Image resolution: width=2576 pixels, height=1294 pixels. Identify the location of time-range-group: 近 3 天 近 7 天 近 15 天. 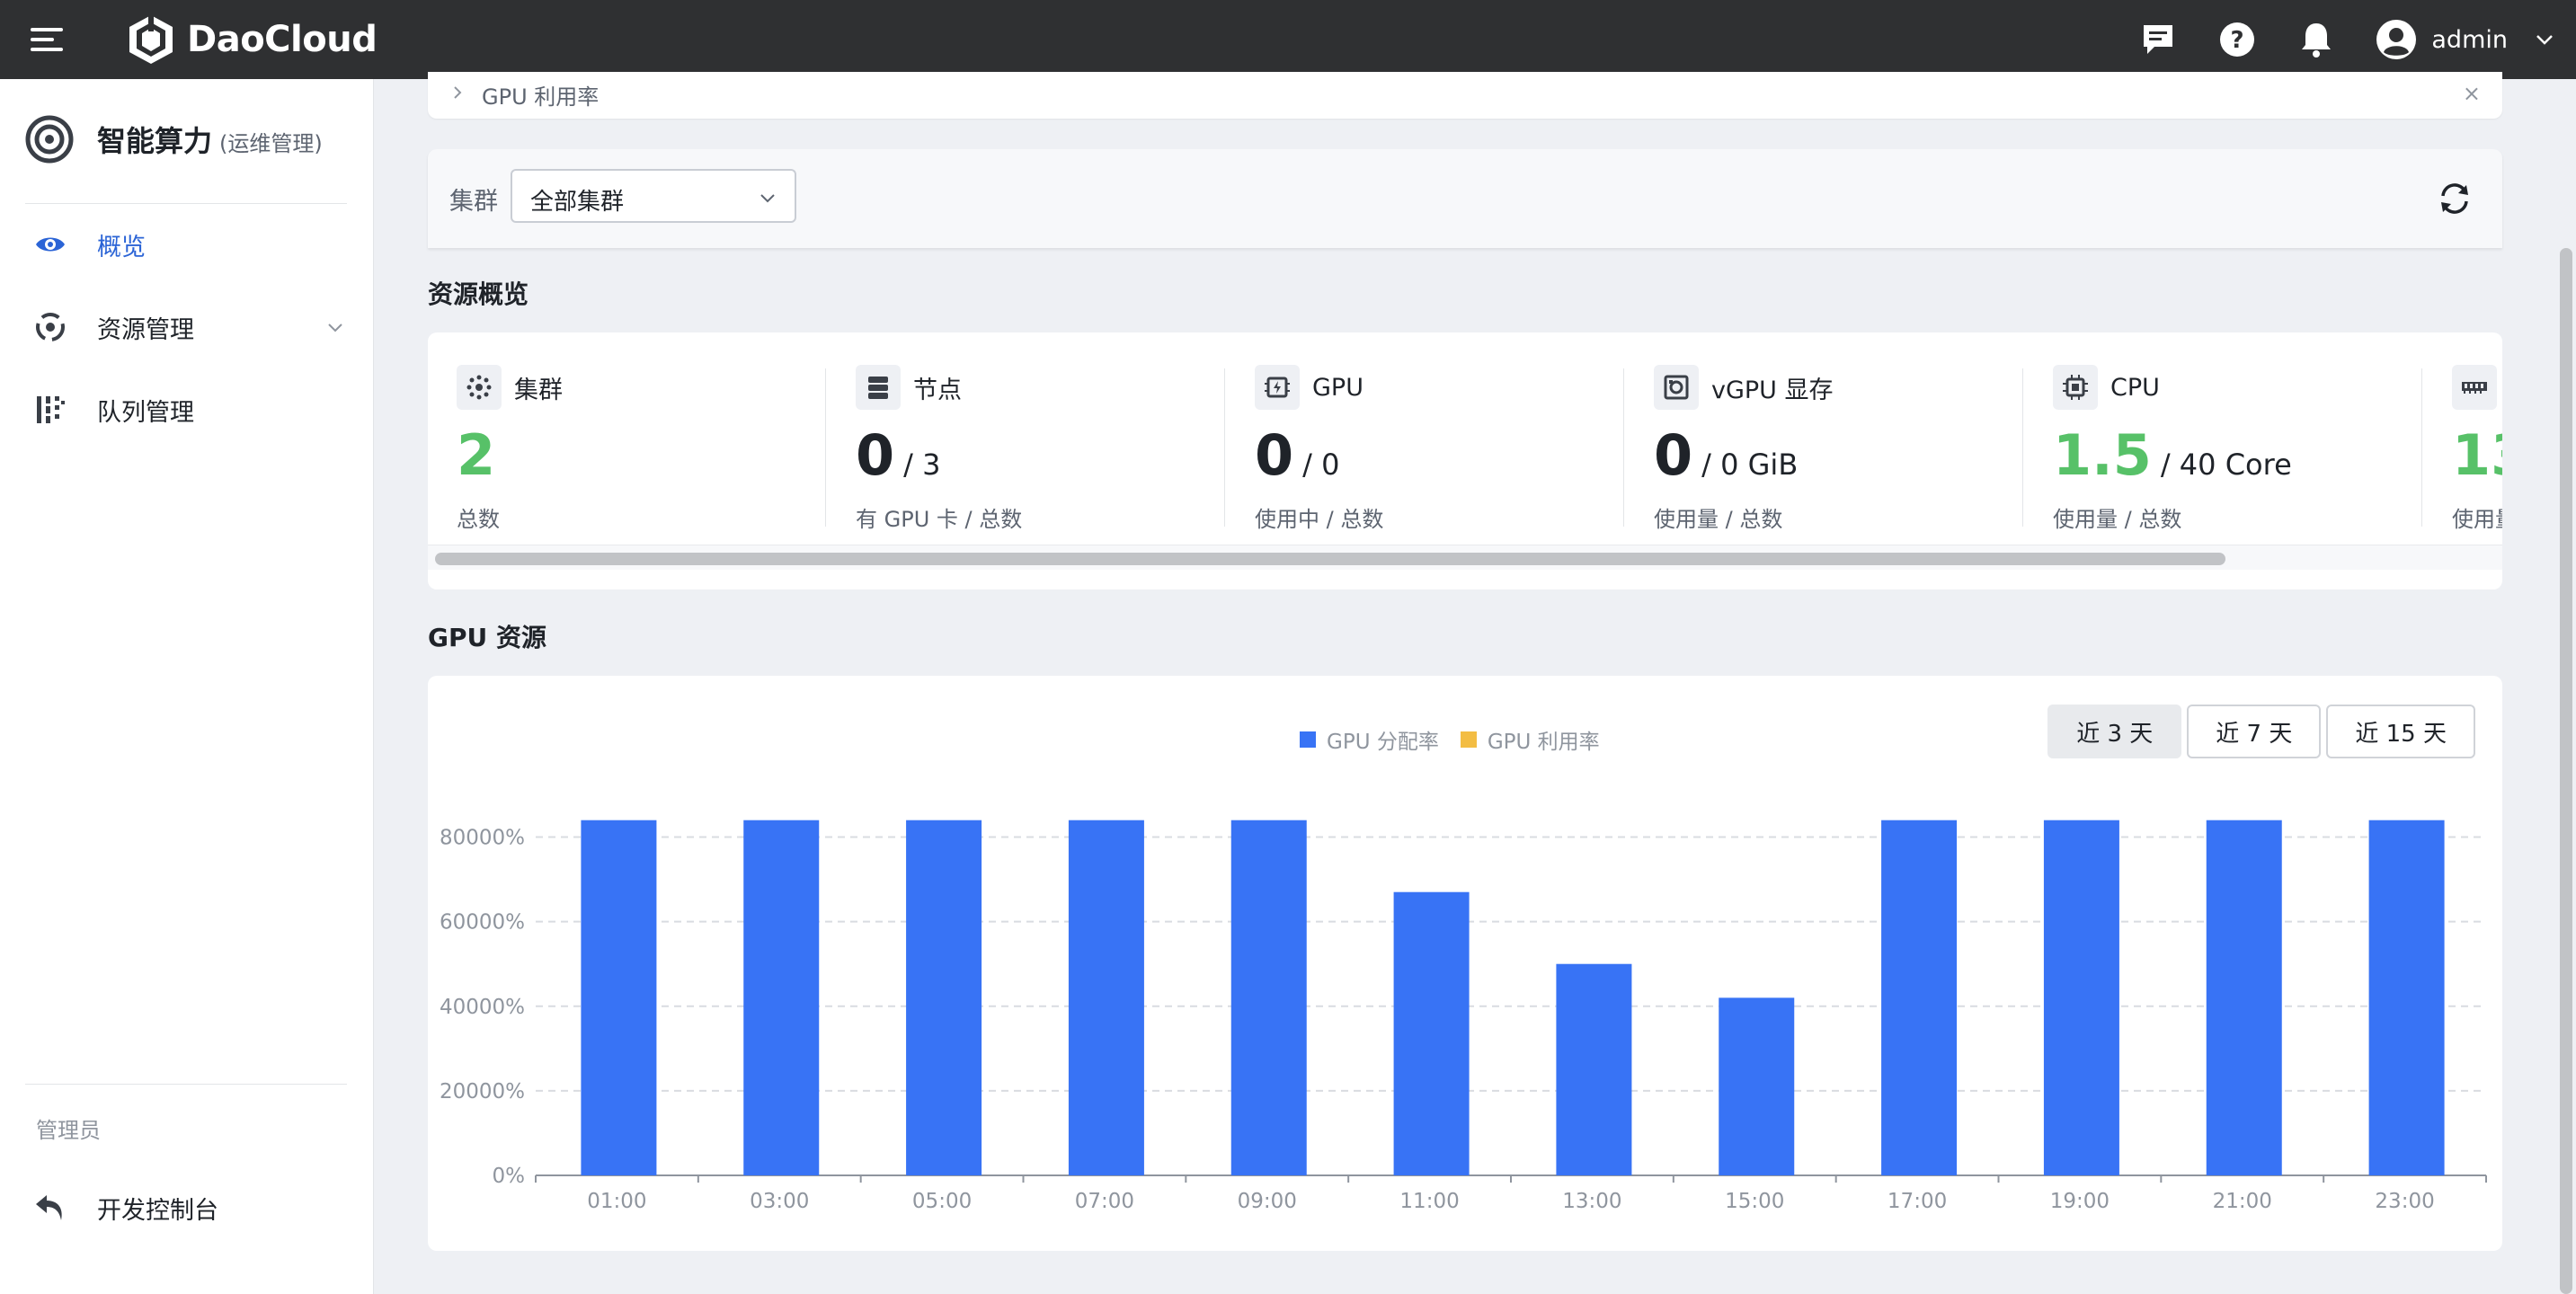
(2261, 731).